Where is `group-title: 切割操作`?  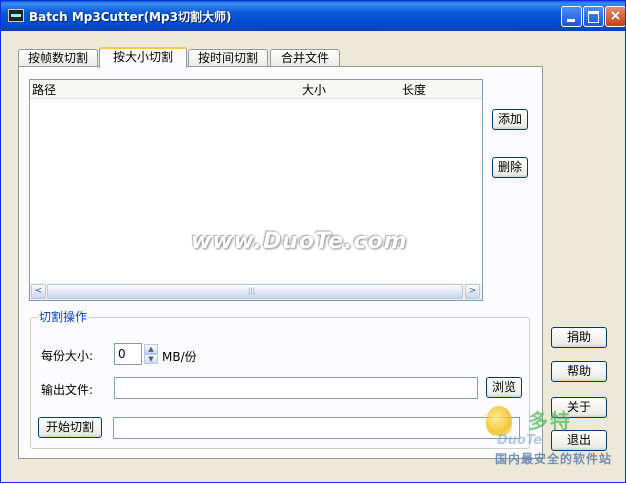 group-title: 切割操作 is located at coordinates (63, 316).